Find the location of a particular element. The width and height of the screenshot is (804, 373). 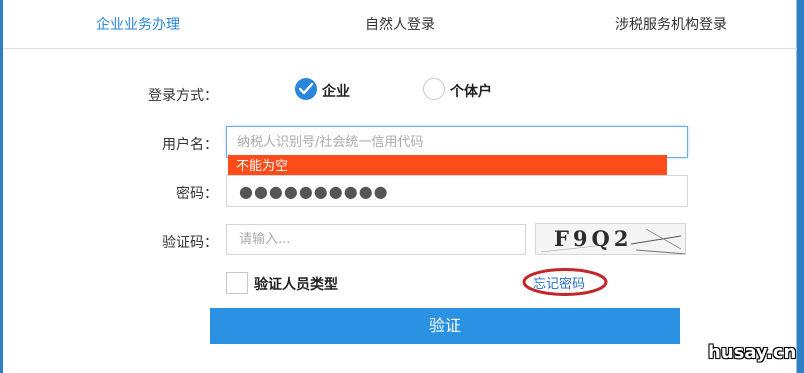

login-tabs: 企业业务办理 自然人登录 涉税服务机构登录 is located at coordinates (400, 24).